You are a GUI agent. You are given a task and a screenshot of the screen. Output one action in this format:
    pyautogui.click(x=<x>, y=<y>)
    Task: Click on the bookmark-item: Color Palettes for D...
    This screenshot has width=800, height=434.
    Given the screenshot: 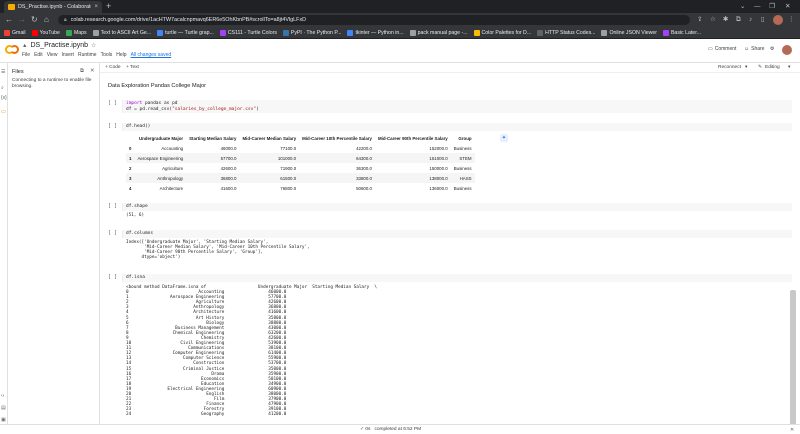 What is the action you would take?
    pyautogui.click(x=502, y=32)
    